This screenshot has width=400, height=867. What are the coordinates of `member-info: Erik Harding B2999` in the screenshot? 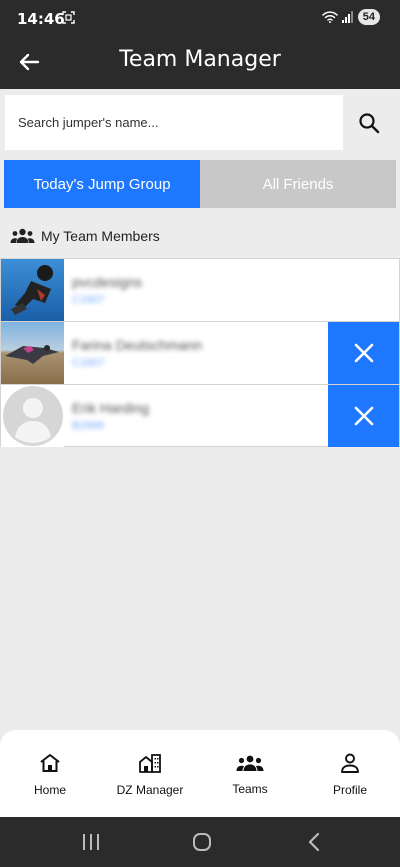 It's located at (106, 416).